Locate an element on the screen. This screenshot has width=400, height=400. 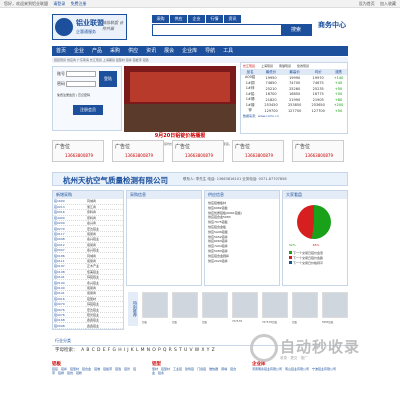
forgot-password-link: 忘记密码 is located at coordinates (84, 95).